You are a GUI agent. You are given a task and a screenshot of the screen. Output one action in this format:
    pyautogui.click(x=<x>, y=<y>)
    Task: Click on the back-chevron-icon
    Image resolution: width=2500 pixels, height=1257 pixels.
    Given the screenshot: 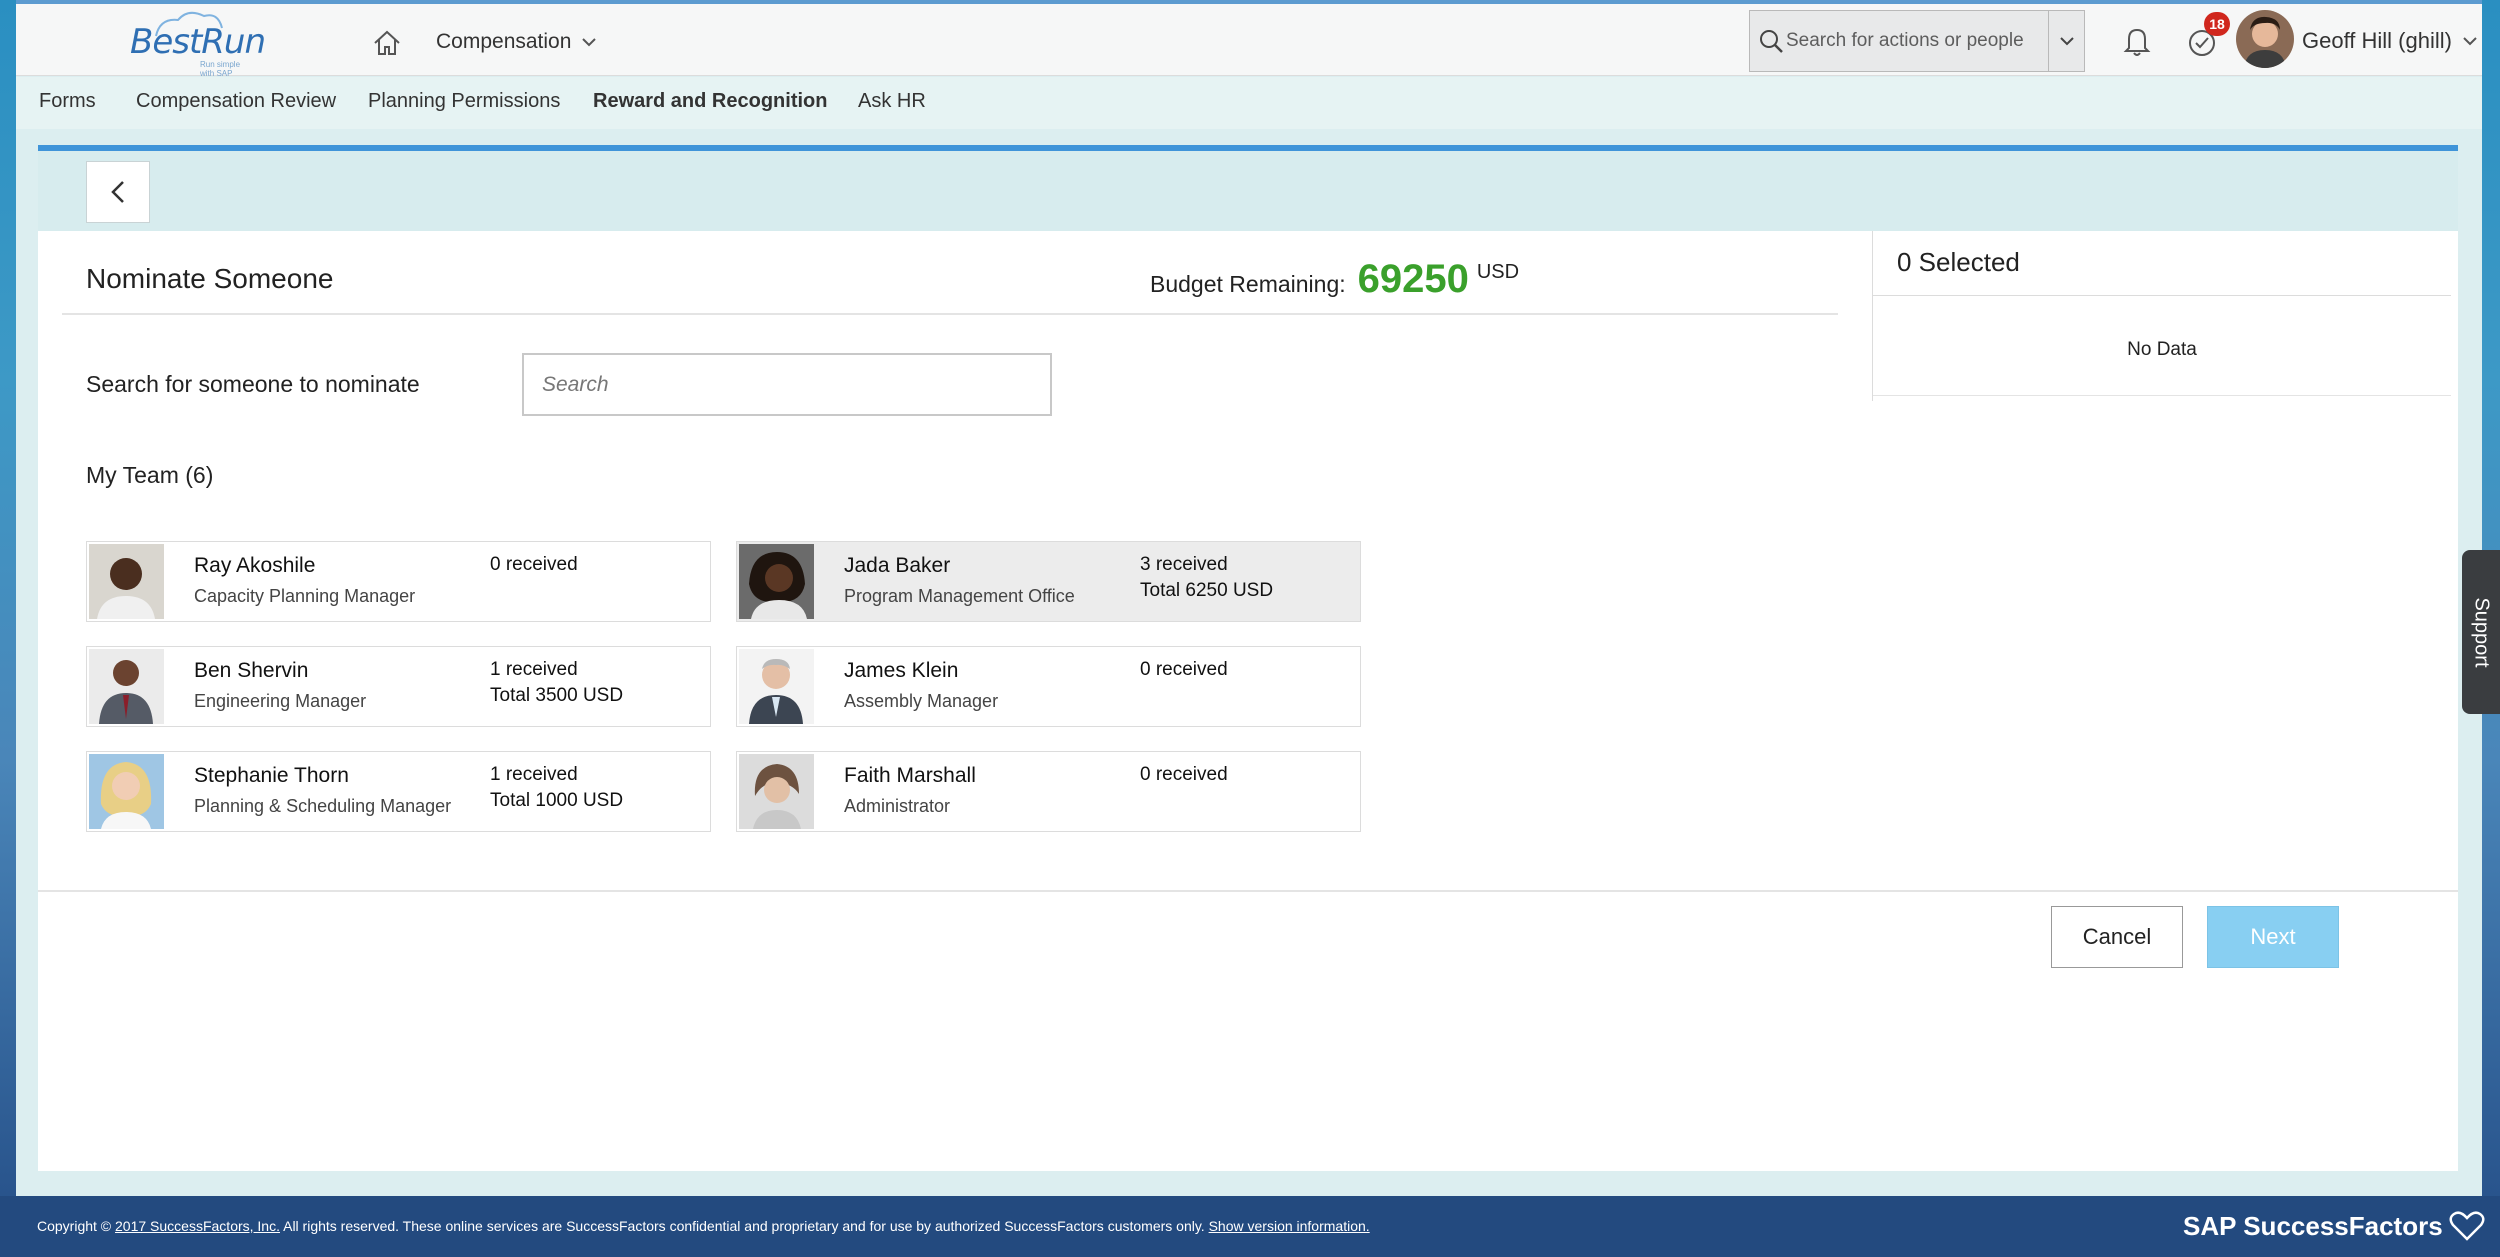 What is the action you would take?
    pyautogui.click(x=117, y=192)
    